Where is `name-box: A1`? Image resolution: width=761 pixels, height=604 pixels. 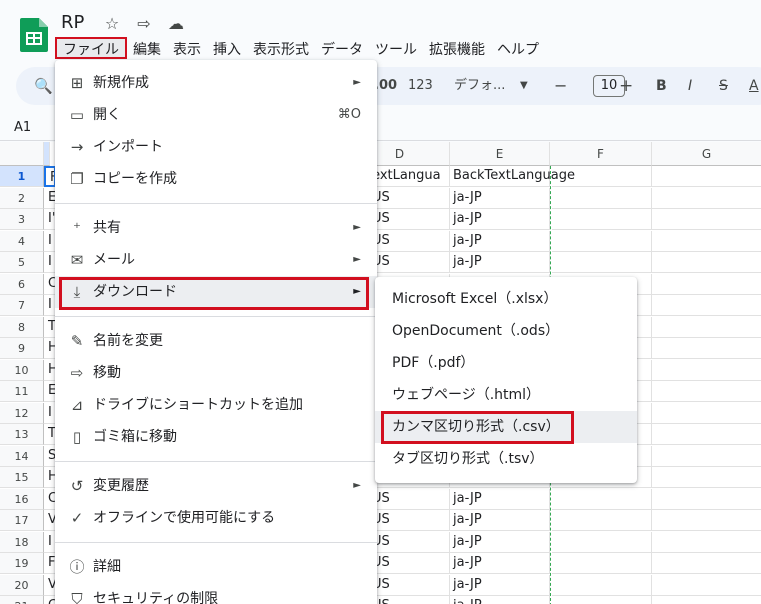
name-box: A1 is located at coordinates (22, 127).